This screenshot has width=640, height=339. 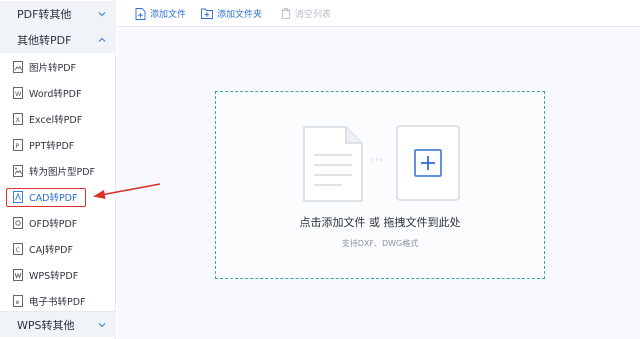 What do you see at coordinates (54, 276) in the screenshot?
I see `sidebar-item-label: WPS转PDF` at bounding box center [54, 276].